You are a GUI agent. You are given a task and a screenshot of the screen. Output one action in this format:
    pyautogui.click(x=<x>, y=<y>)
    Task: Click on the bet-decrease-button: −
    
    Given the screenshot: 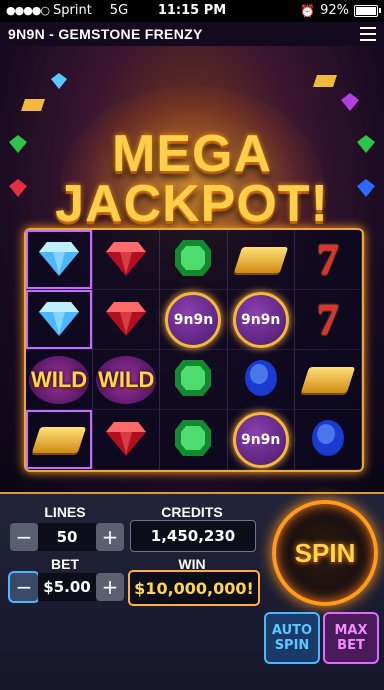 What is the action you would take?
    pyautogui.click(x=24, y=587)
    